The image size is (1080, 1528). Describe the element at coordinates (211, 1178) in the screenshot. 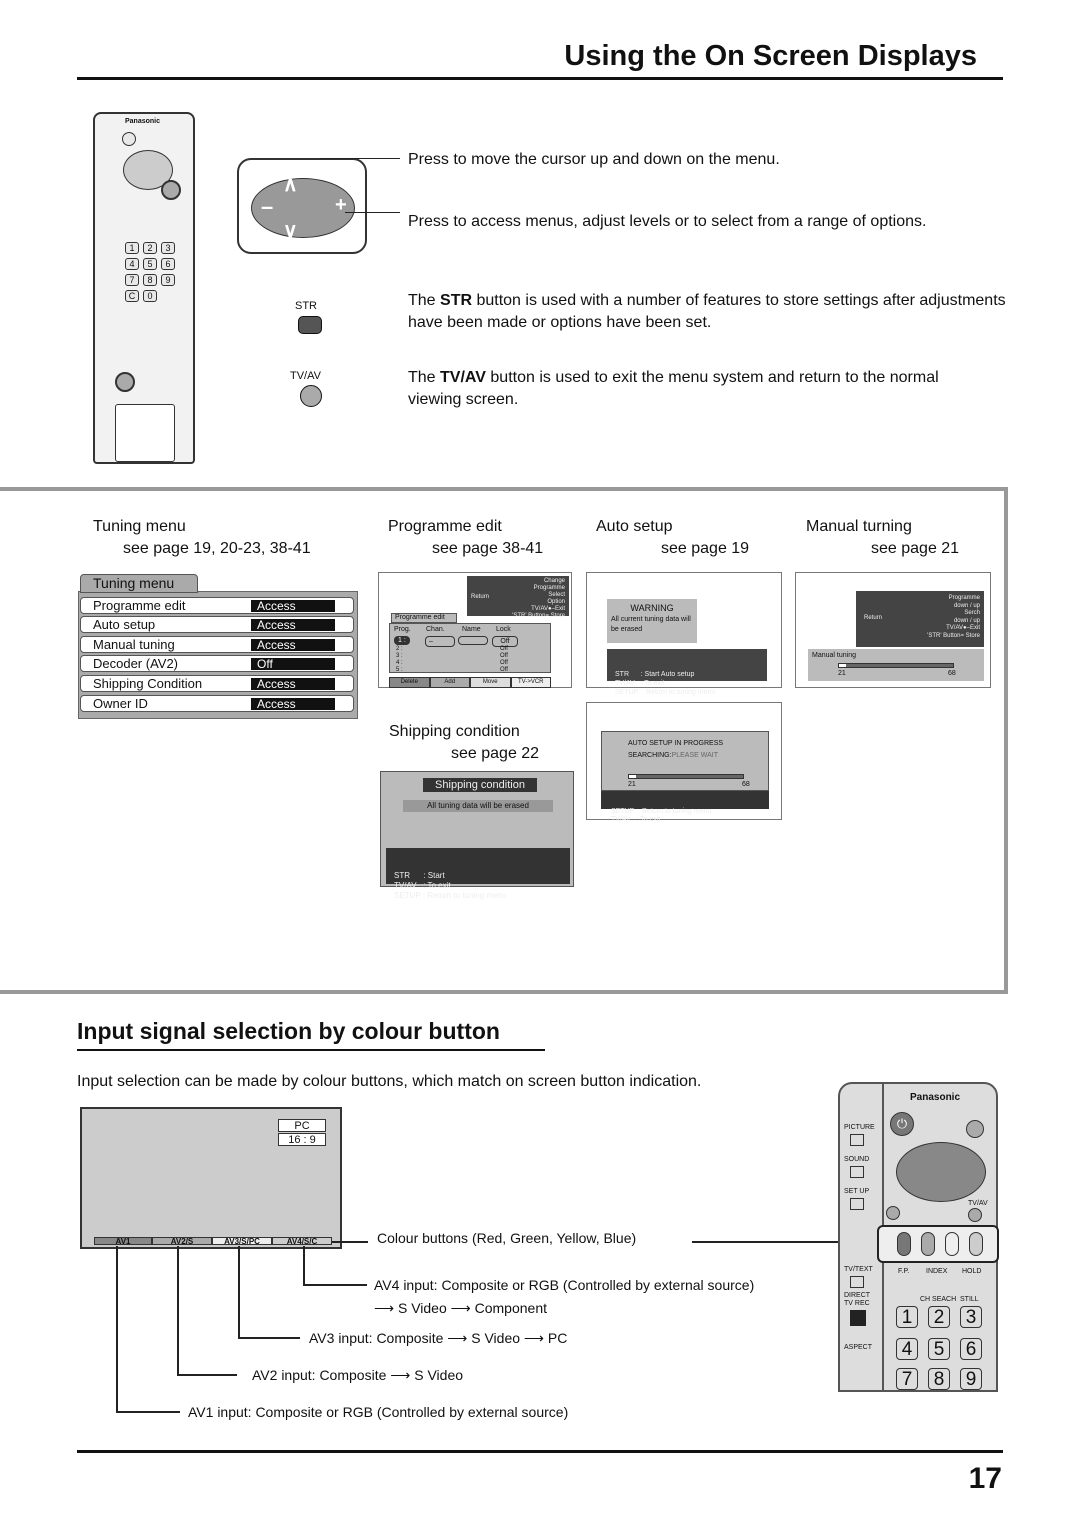

I see `tv-screen-illustration: PC 16 : 9` at that location.